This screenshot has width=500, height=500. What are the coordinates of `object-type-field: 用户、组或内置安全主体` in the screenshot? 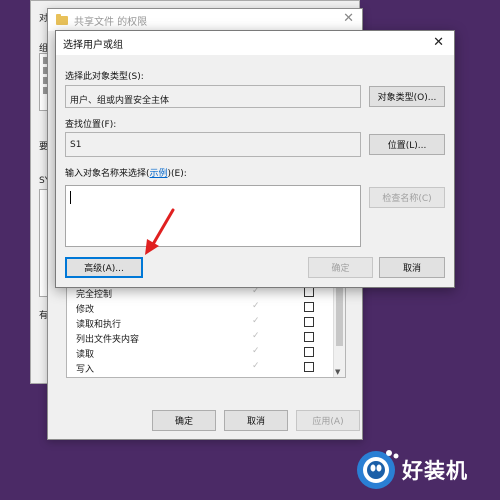 It's located at (213, 96).